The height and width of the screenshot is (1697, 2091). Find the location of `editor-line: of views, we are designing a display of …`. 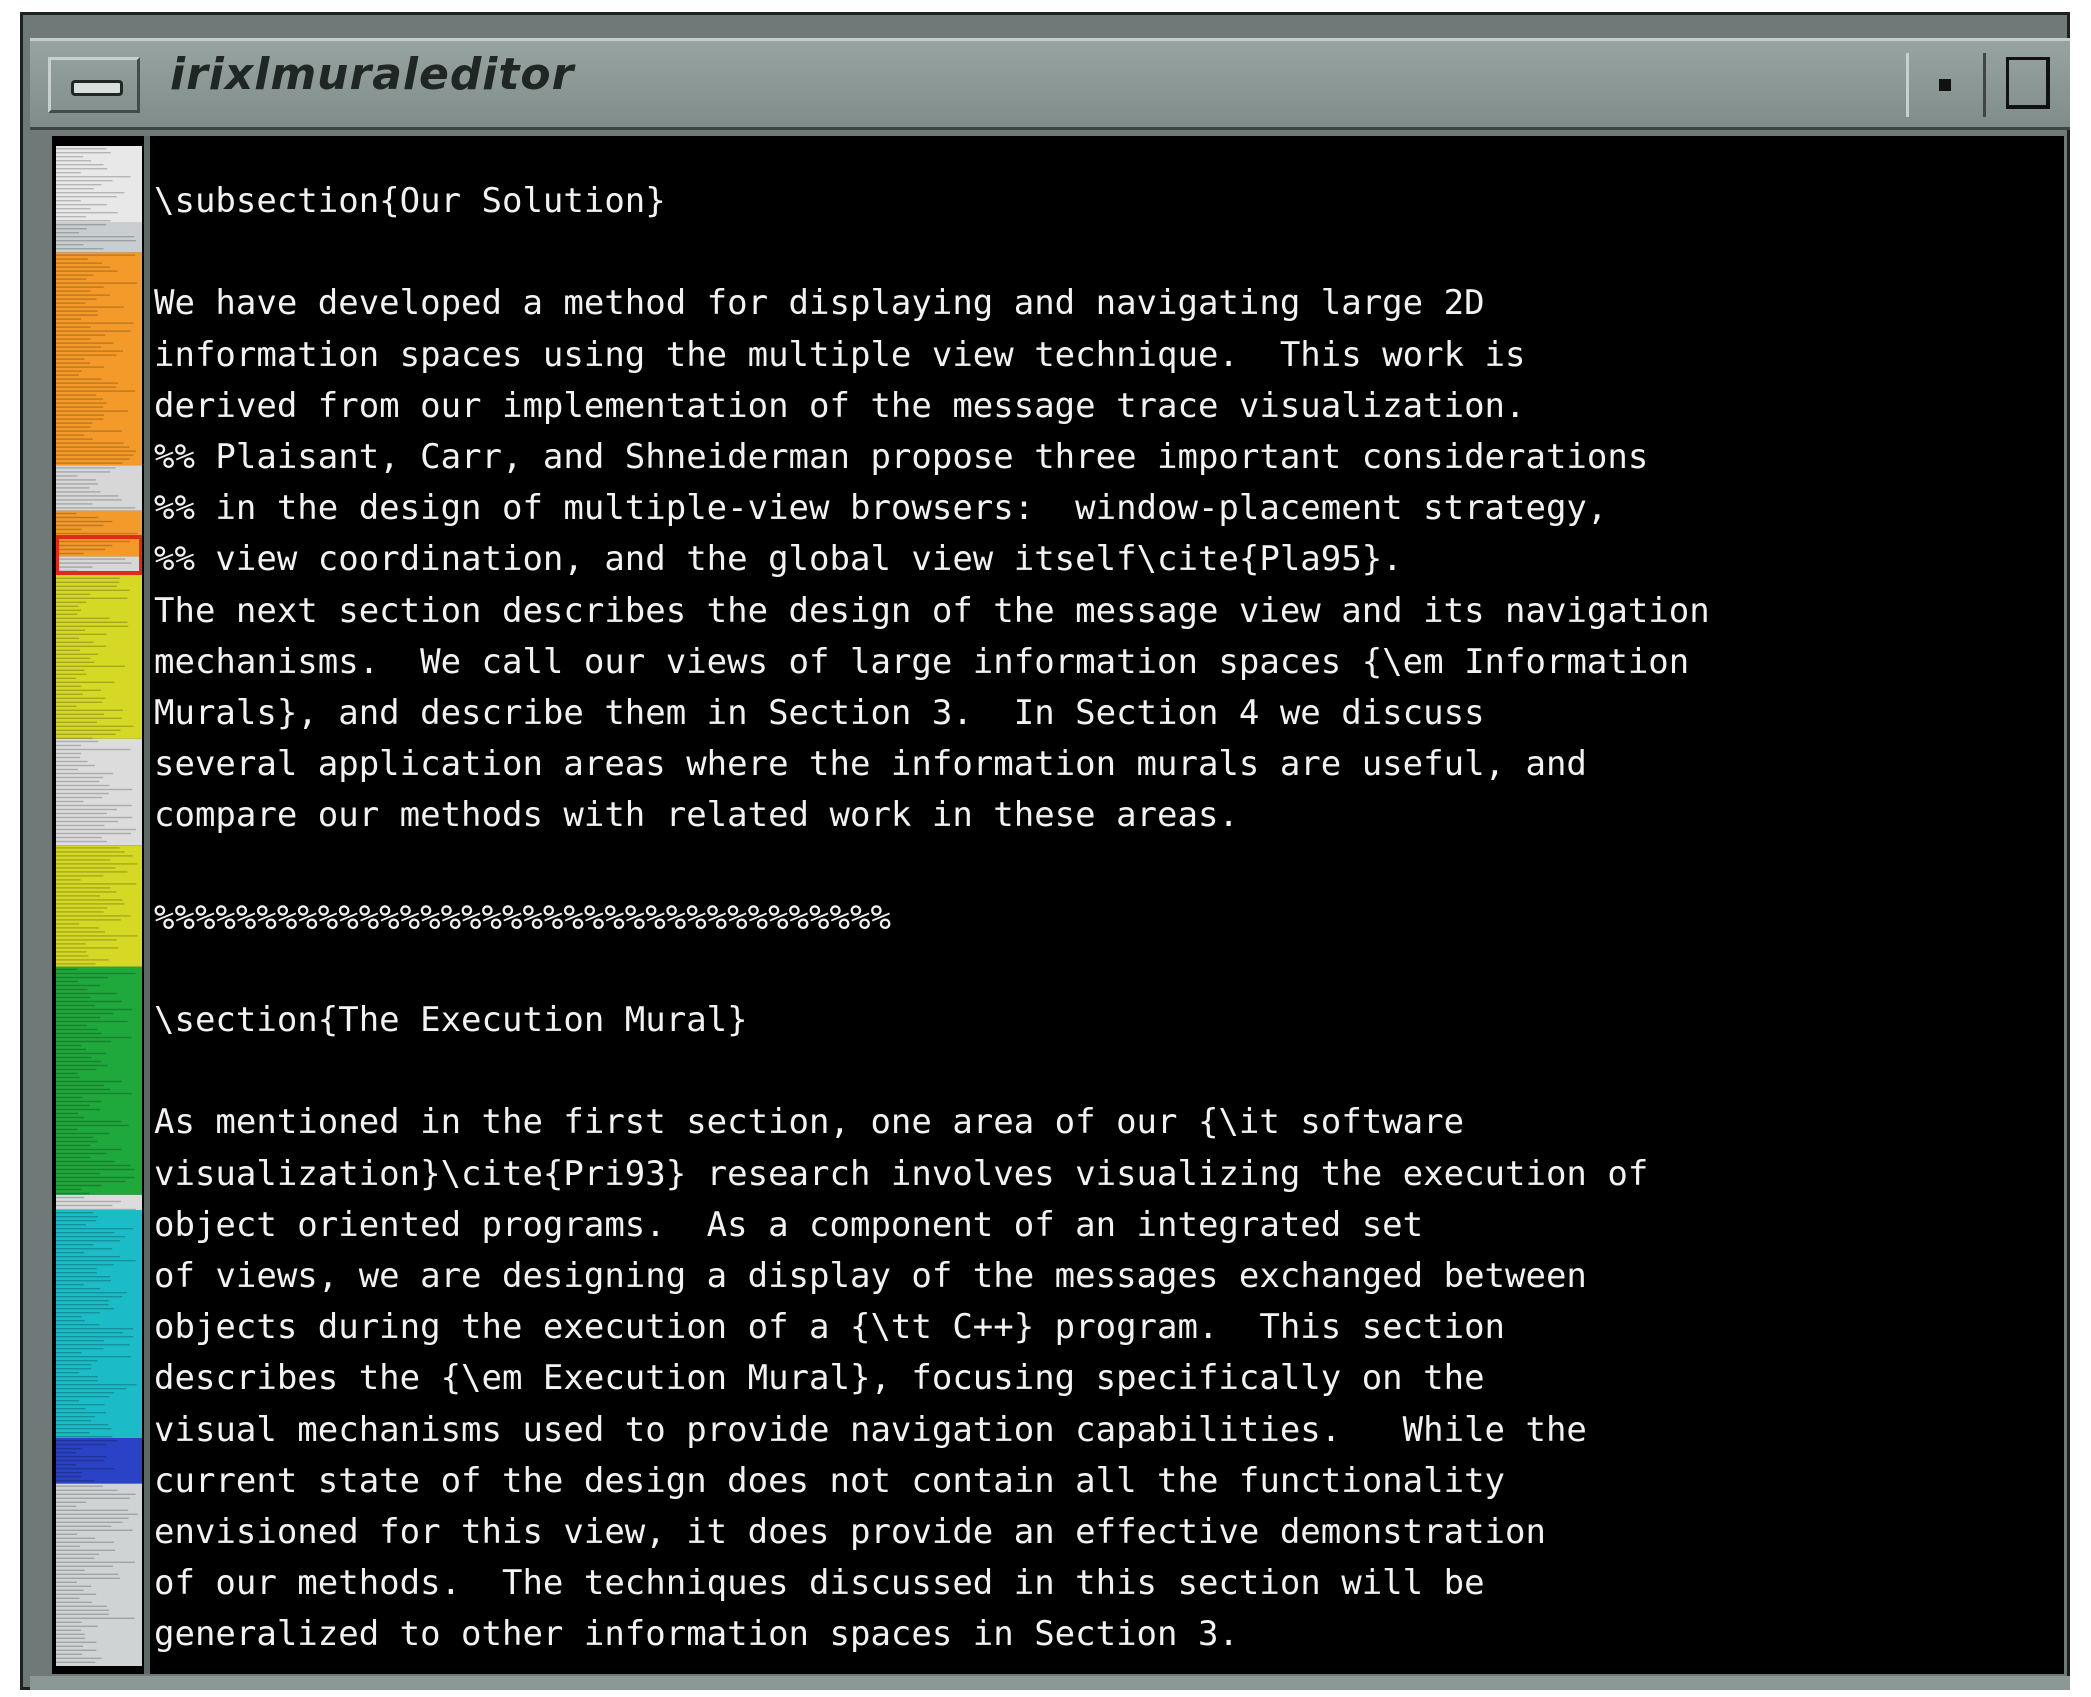

editor-line: of views, we are designing a display of … is located at coordinates (1104, 1276).